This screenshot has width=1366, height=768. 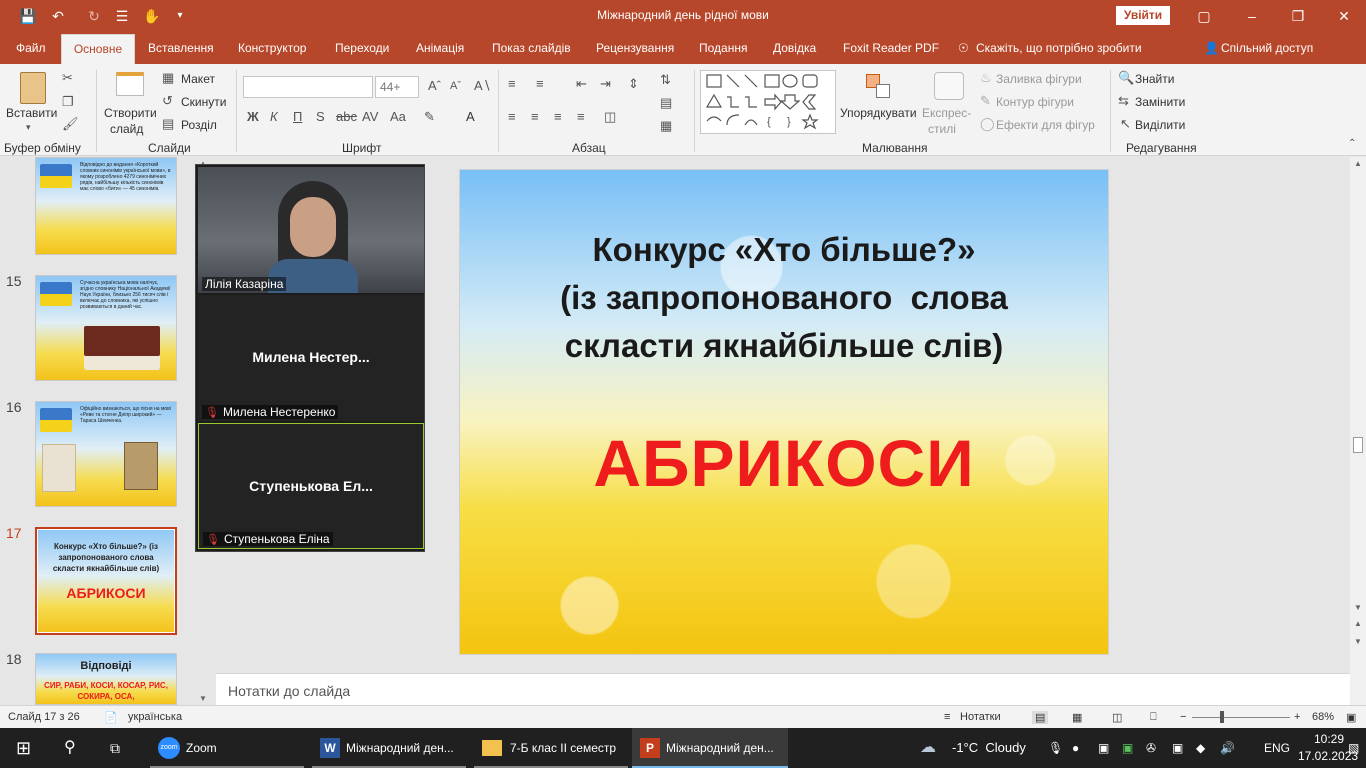 I want to click on new-slide-button: Створити, so click(x=130, y=113).